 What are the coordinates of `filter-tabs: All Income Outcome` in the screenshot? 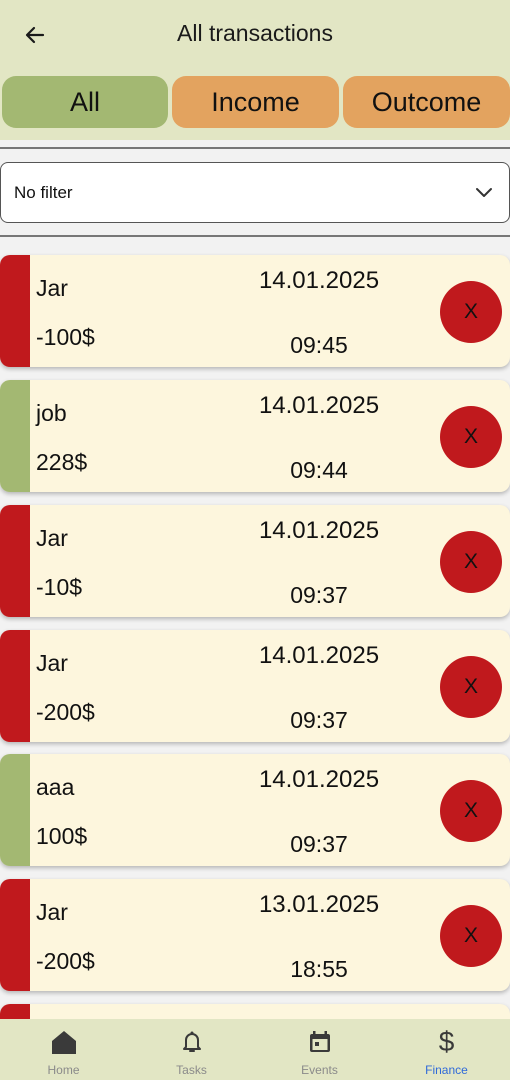 It's located at (255, 105).